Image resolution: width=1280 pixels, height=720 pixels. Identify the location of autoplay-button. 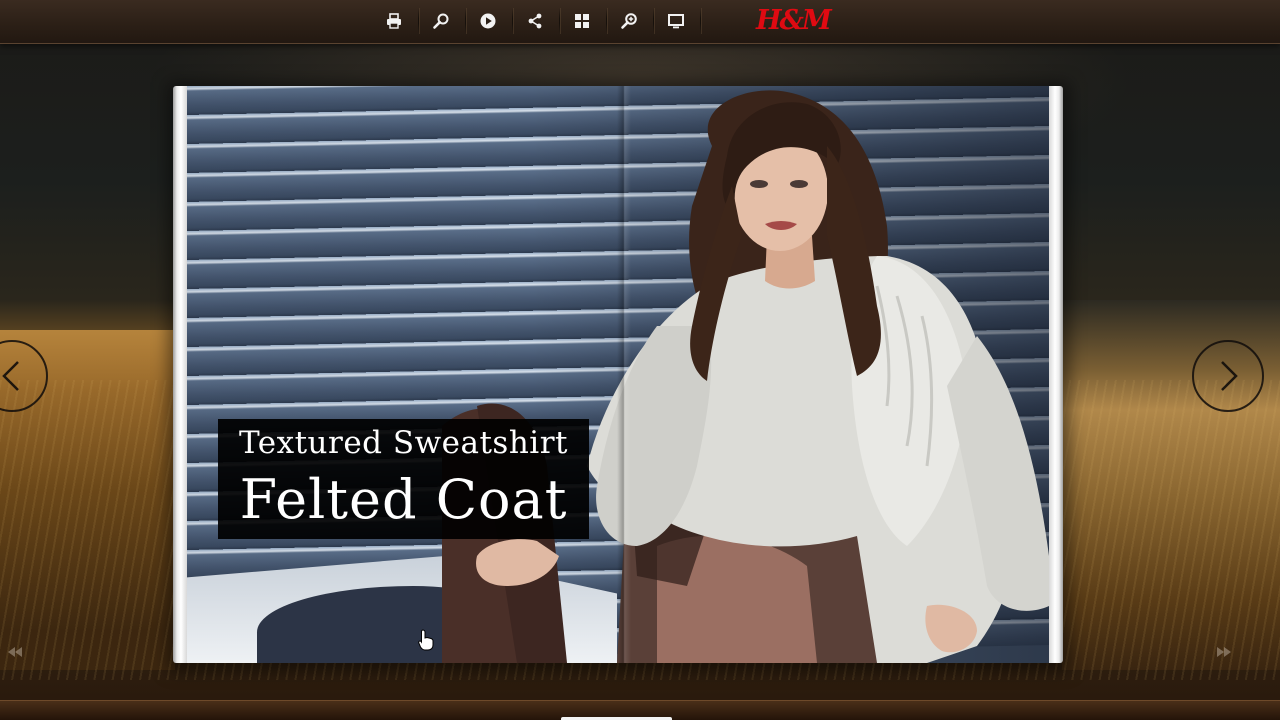
(488, 21).